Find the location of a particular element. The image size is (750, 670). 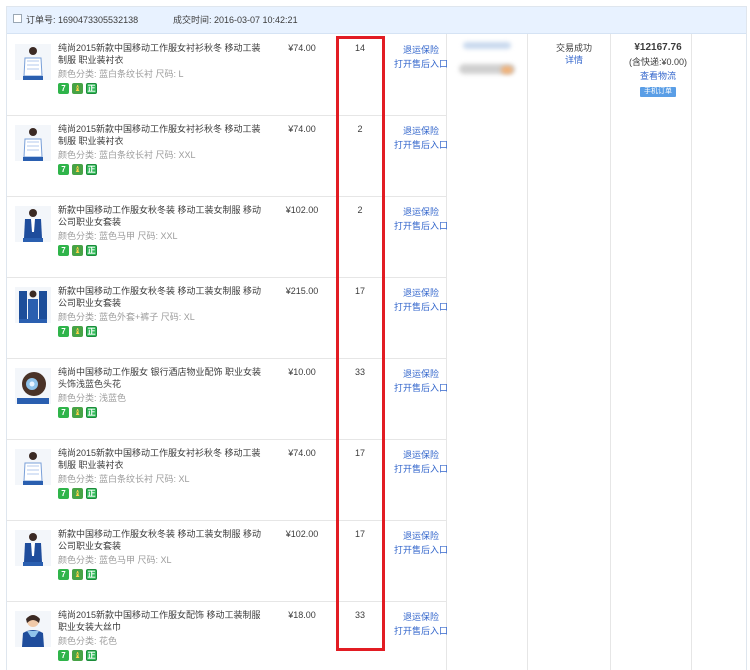

product-sku: 颜色分类: 蓝色马甲 尺码: XXL is located at coordinates (118, 236).